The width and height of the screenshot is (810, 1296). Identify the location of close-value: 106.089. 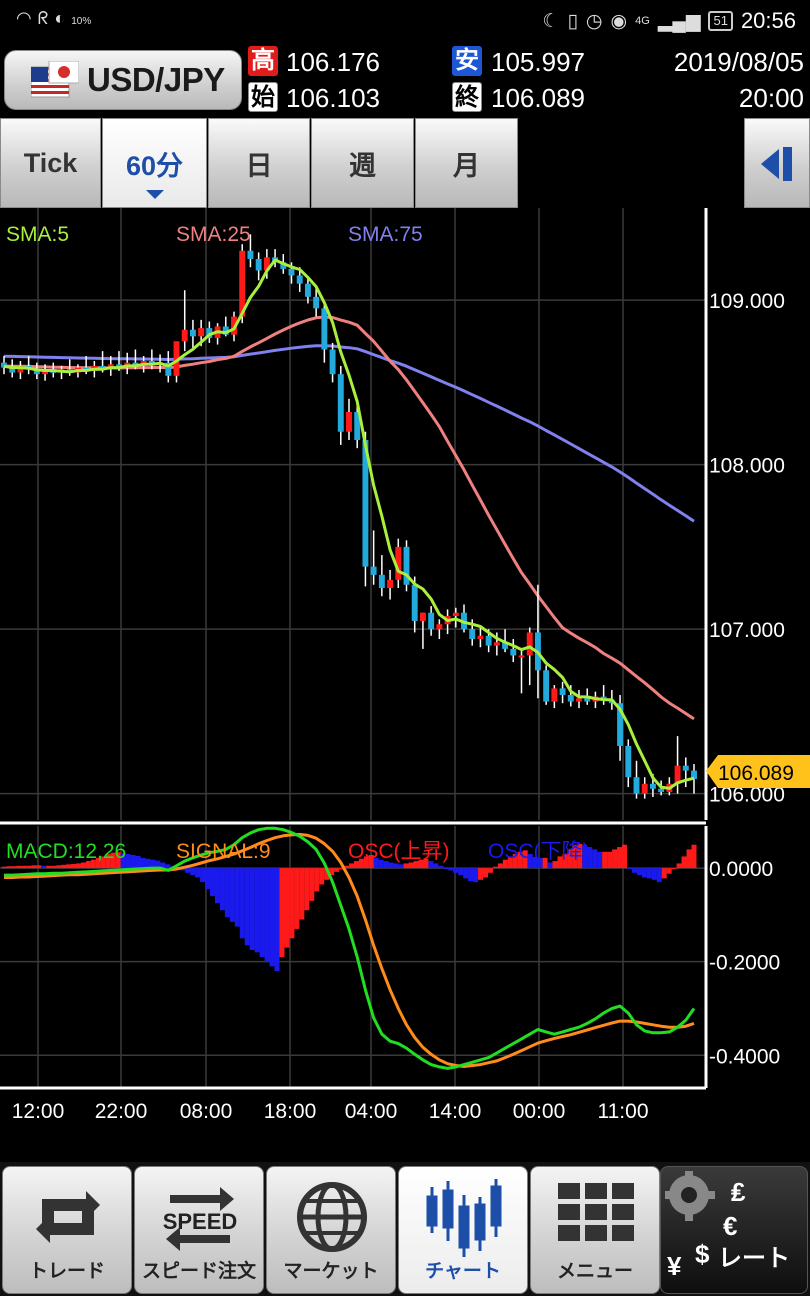
(538, 98).